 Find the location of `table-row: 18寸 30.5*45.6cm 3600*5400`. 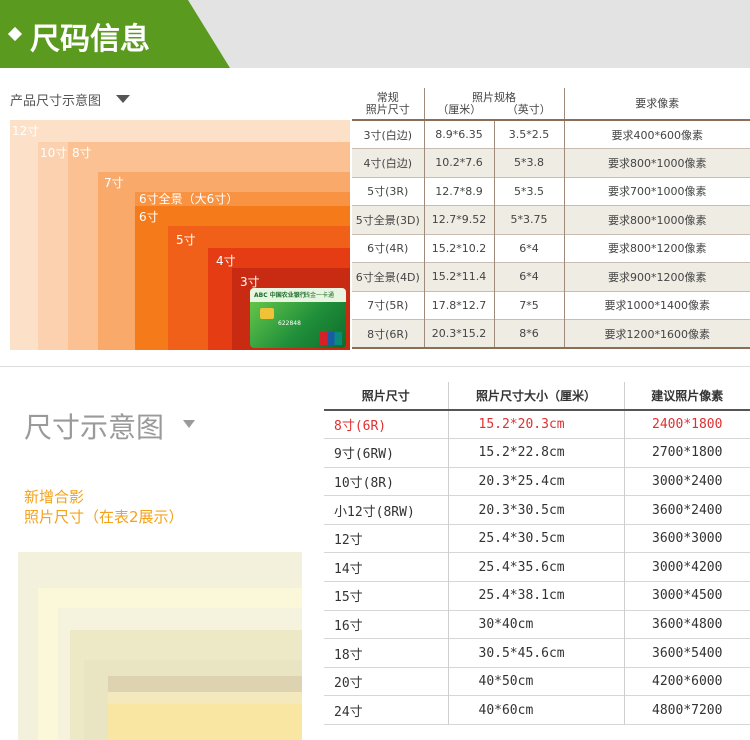

table-row: 18寸 30.5*45.6cm 3600*5400 is located at coordinates (537, 653).